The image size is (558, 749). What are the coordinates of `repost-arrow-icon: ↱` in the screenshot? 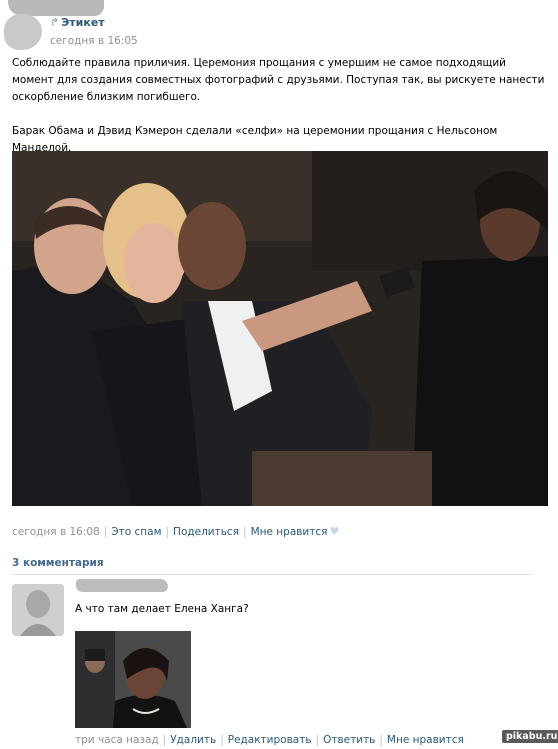 It's located at (55, 22).